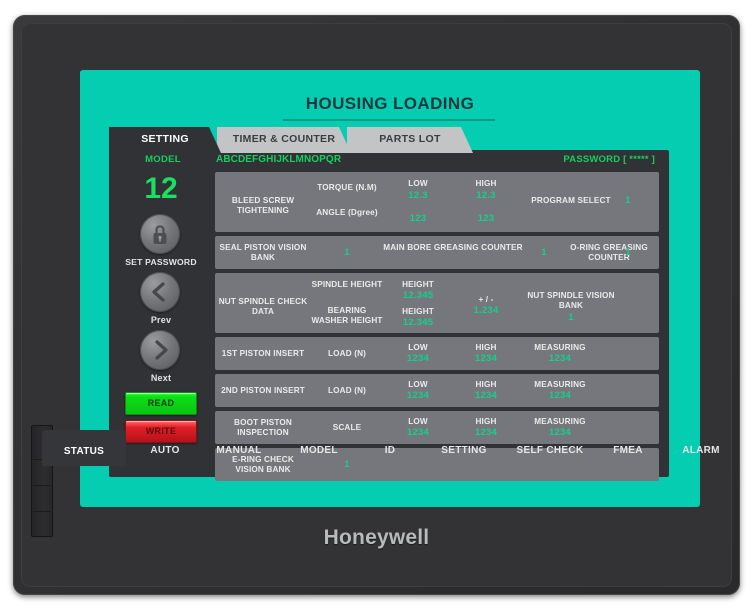 This screenshot has height=609, width=753. I want to click on row-label: 1ST PISTON INSERT, so click(263, 353).